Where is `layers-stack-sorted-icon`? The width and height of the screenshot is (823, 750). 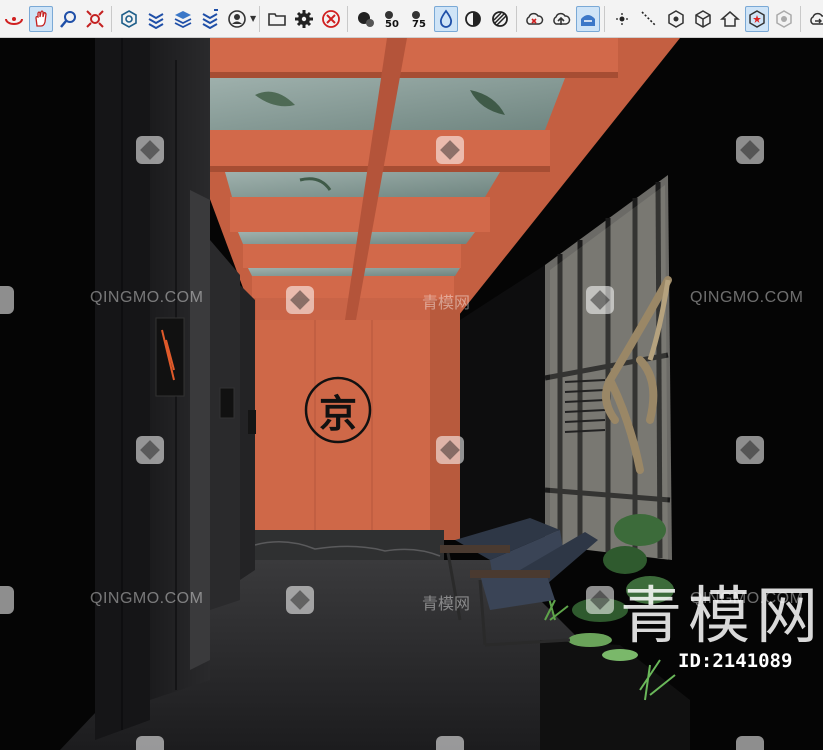 layers-stack-sorted-icon is located at coordinates (210, 19).